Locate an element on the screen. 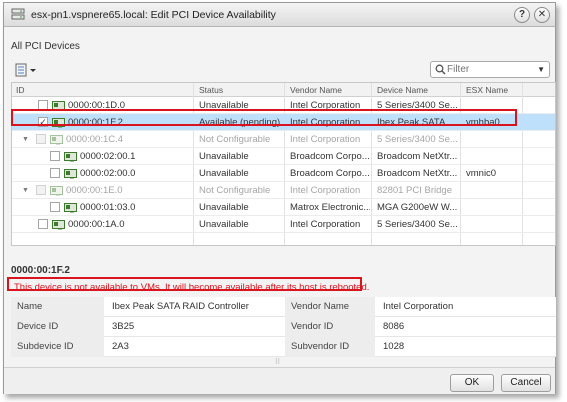  splitter-grip-icon: ⁝⁝ is located at coordinates (277, 361).